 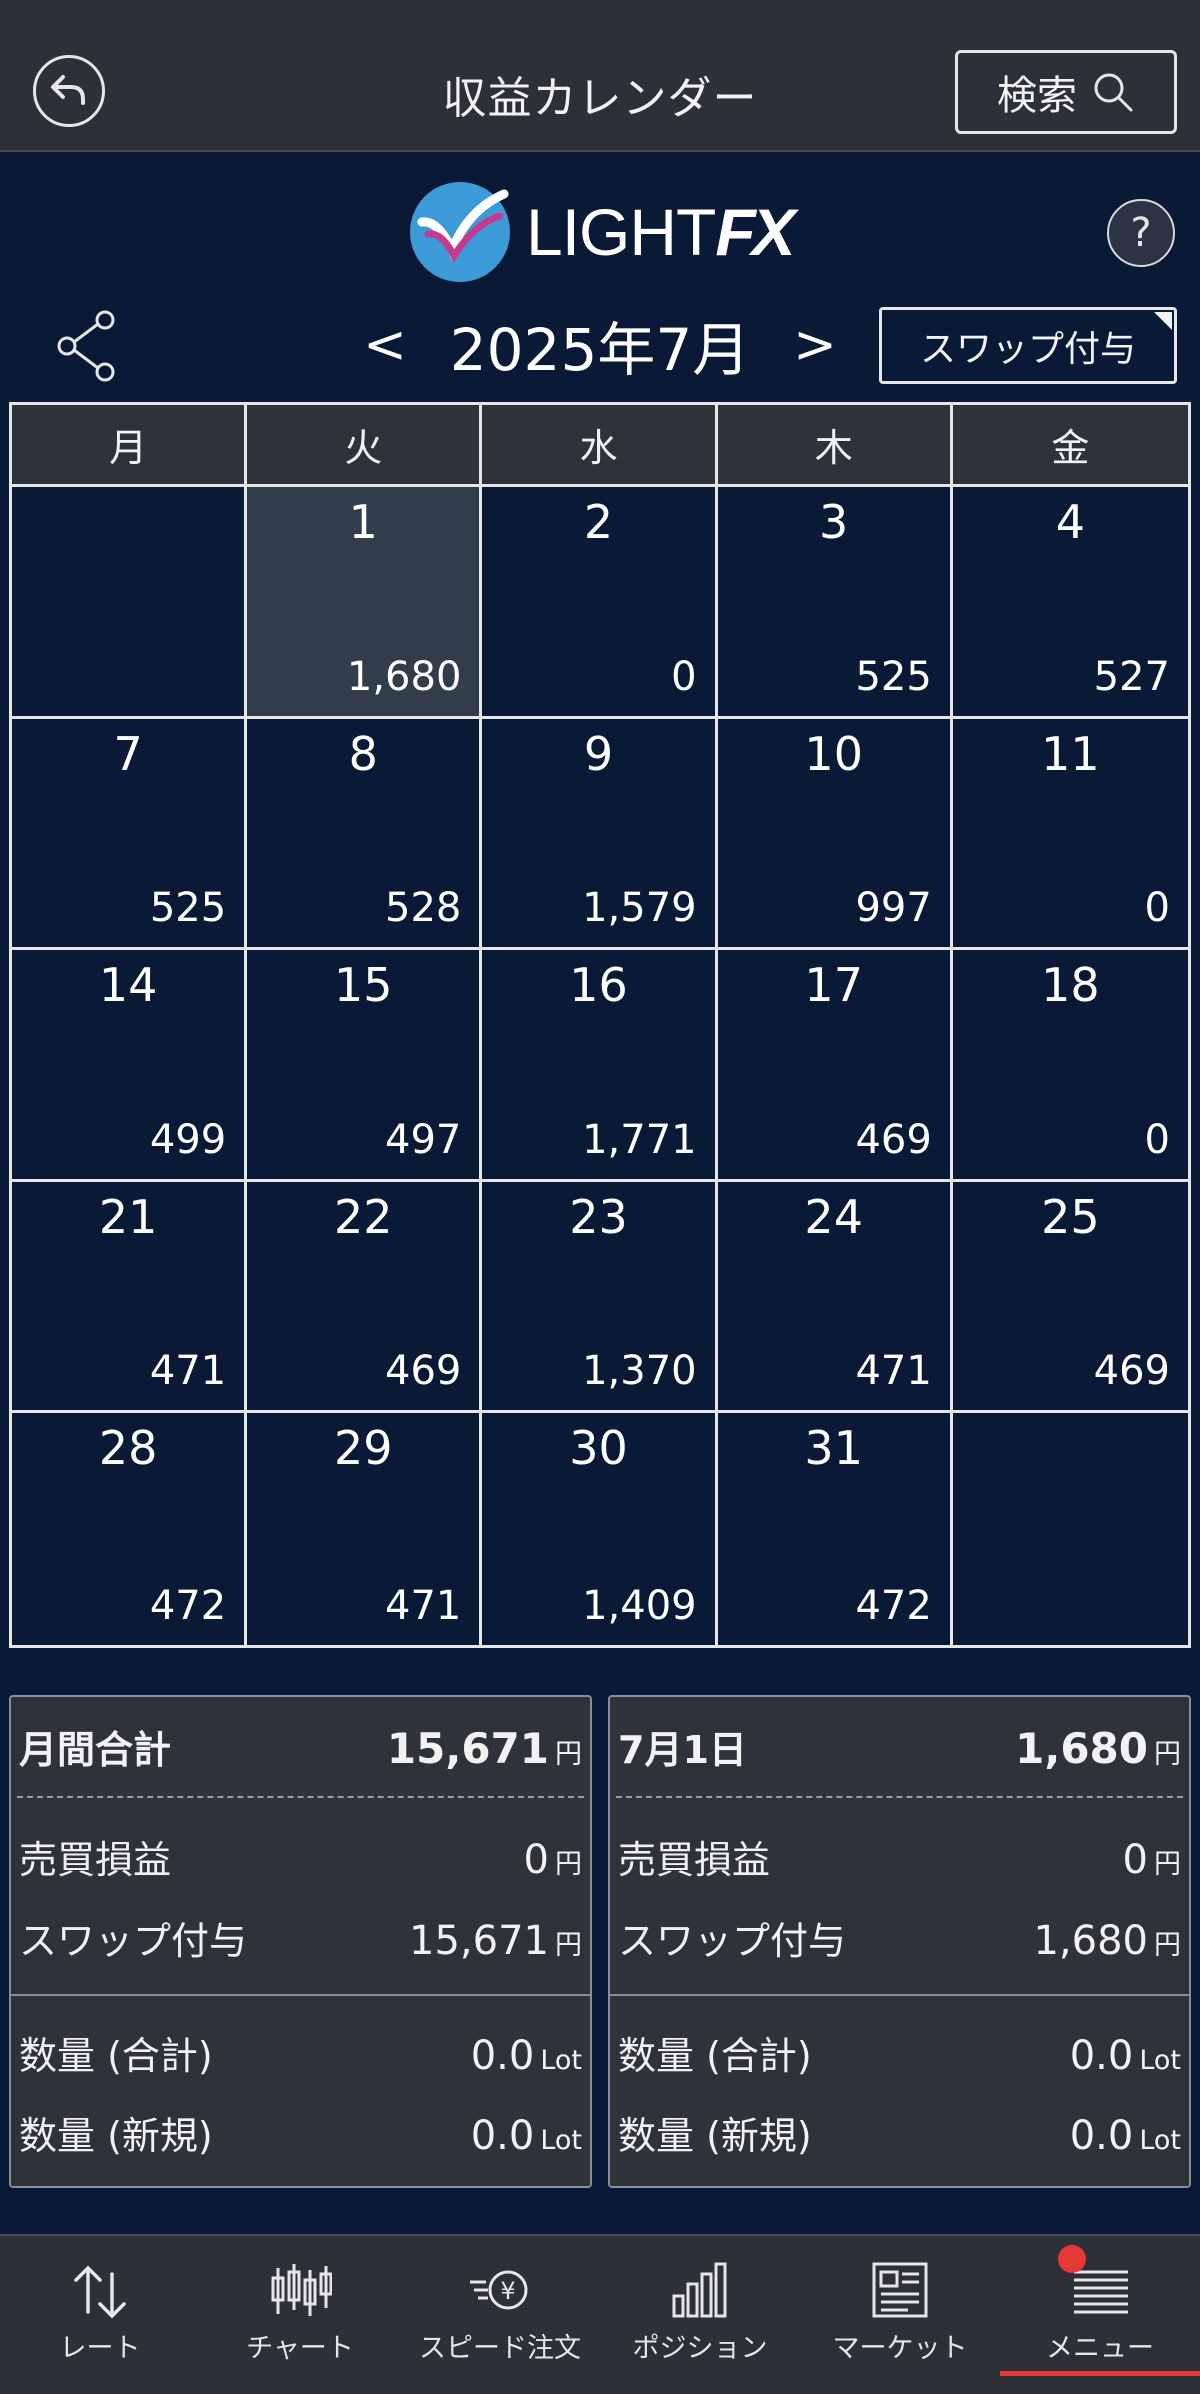 I want to click on nav-item-market: マーケット, so click(x=900, y=2315).